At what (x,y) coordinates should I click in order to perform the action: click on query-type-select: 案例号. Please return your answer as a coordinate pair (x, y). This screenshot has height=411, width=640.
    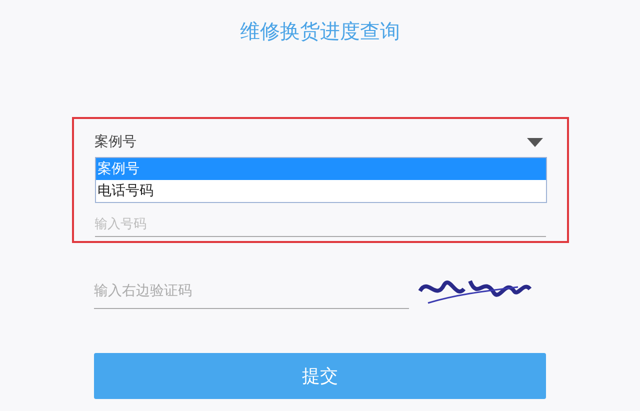
    Looking at the image, I should click on (320, 142).